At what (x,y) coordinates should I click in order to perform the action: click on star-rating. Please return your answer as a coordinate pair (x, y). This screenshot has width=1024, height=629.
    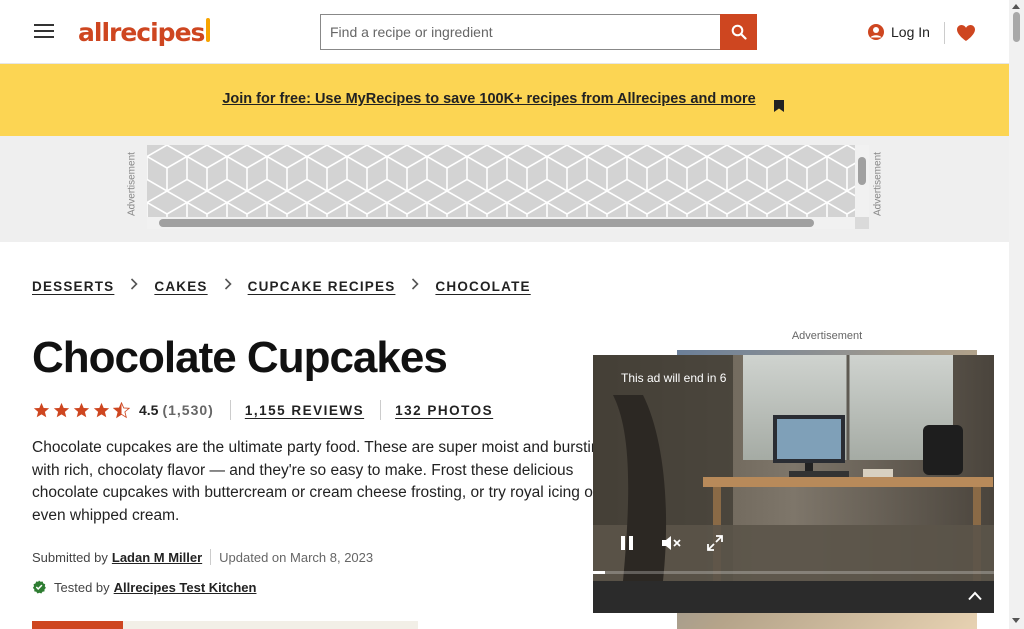
    Looking at the image, I should click on (81, 410).